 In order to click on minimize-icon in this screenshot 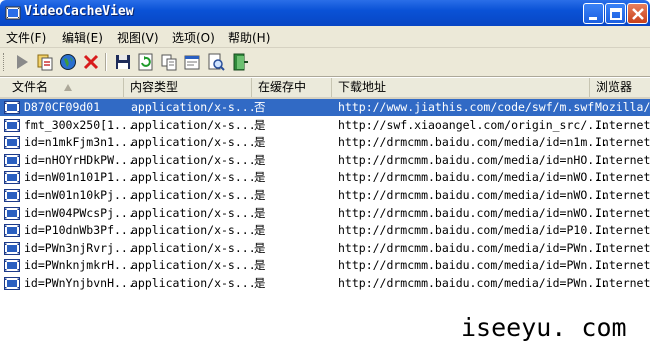, I will do `click(593, 18)`.